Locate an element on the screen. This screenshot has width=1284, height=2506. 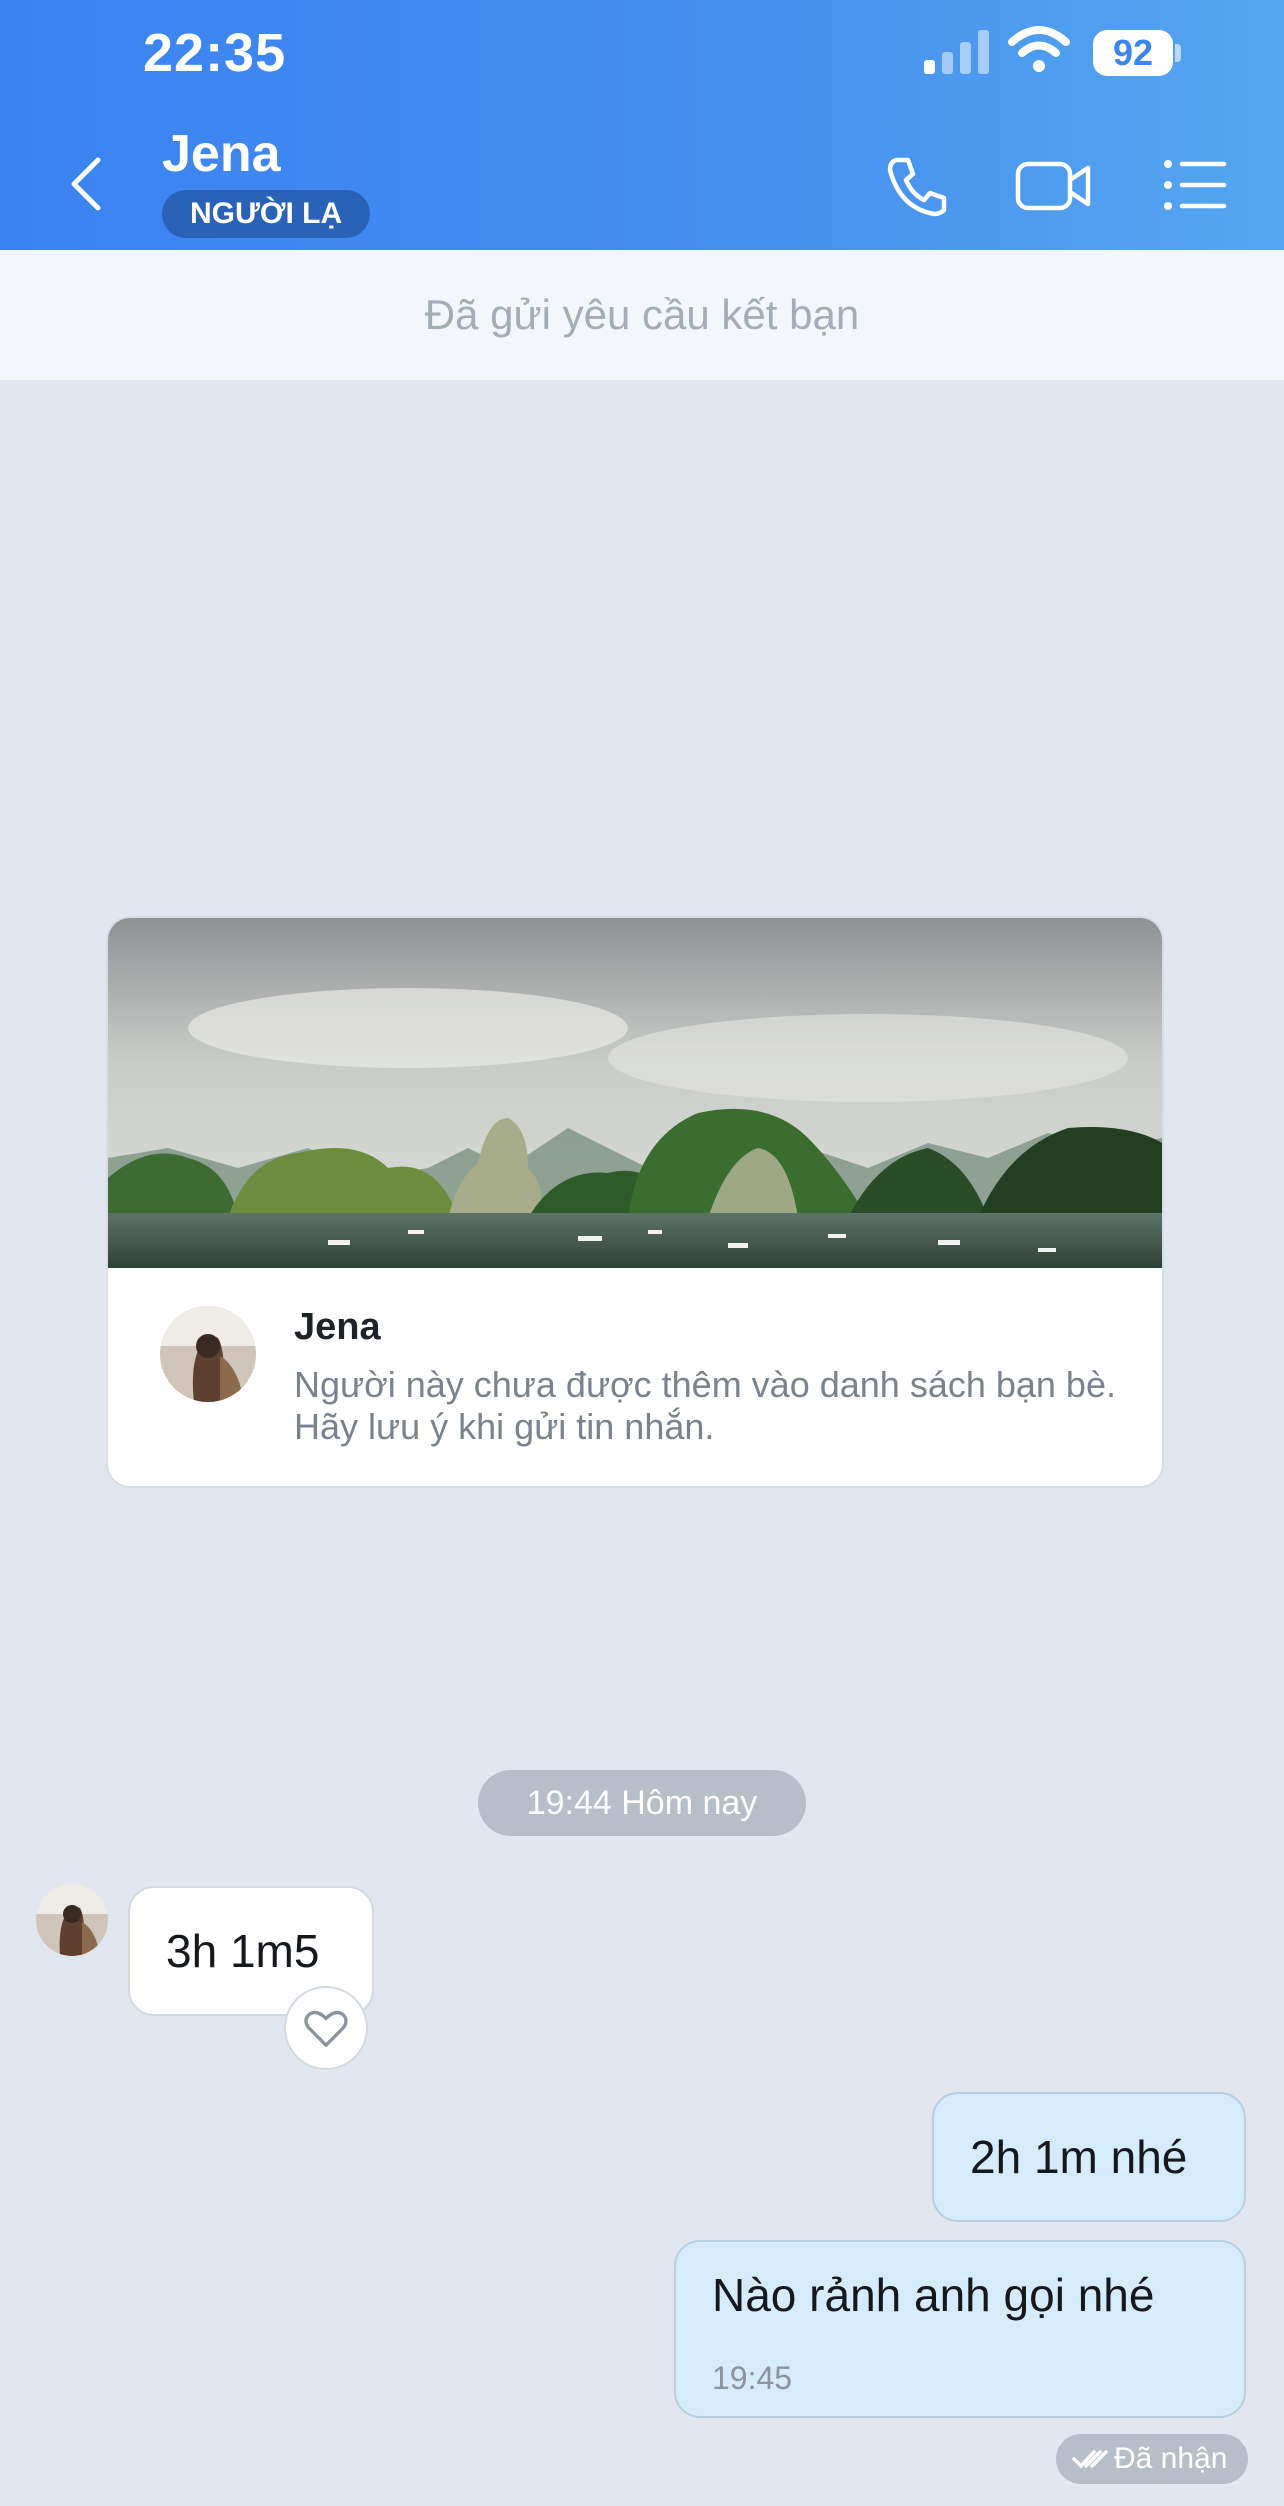
message-bubble-outgoing: Nào rảnh anh gọi nhé 19:45 is located at coordinates (960, 2329).